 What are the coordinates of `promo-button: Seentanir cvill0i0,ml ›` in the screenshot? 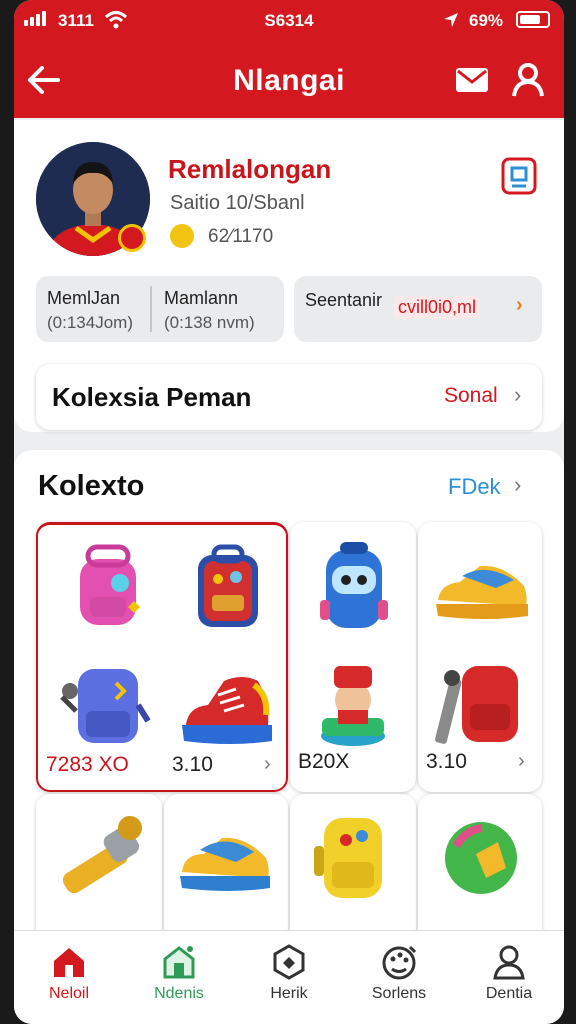 It's located at (418, 309).